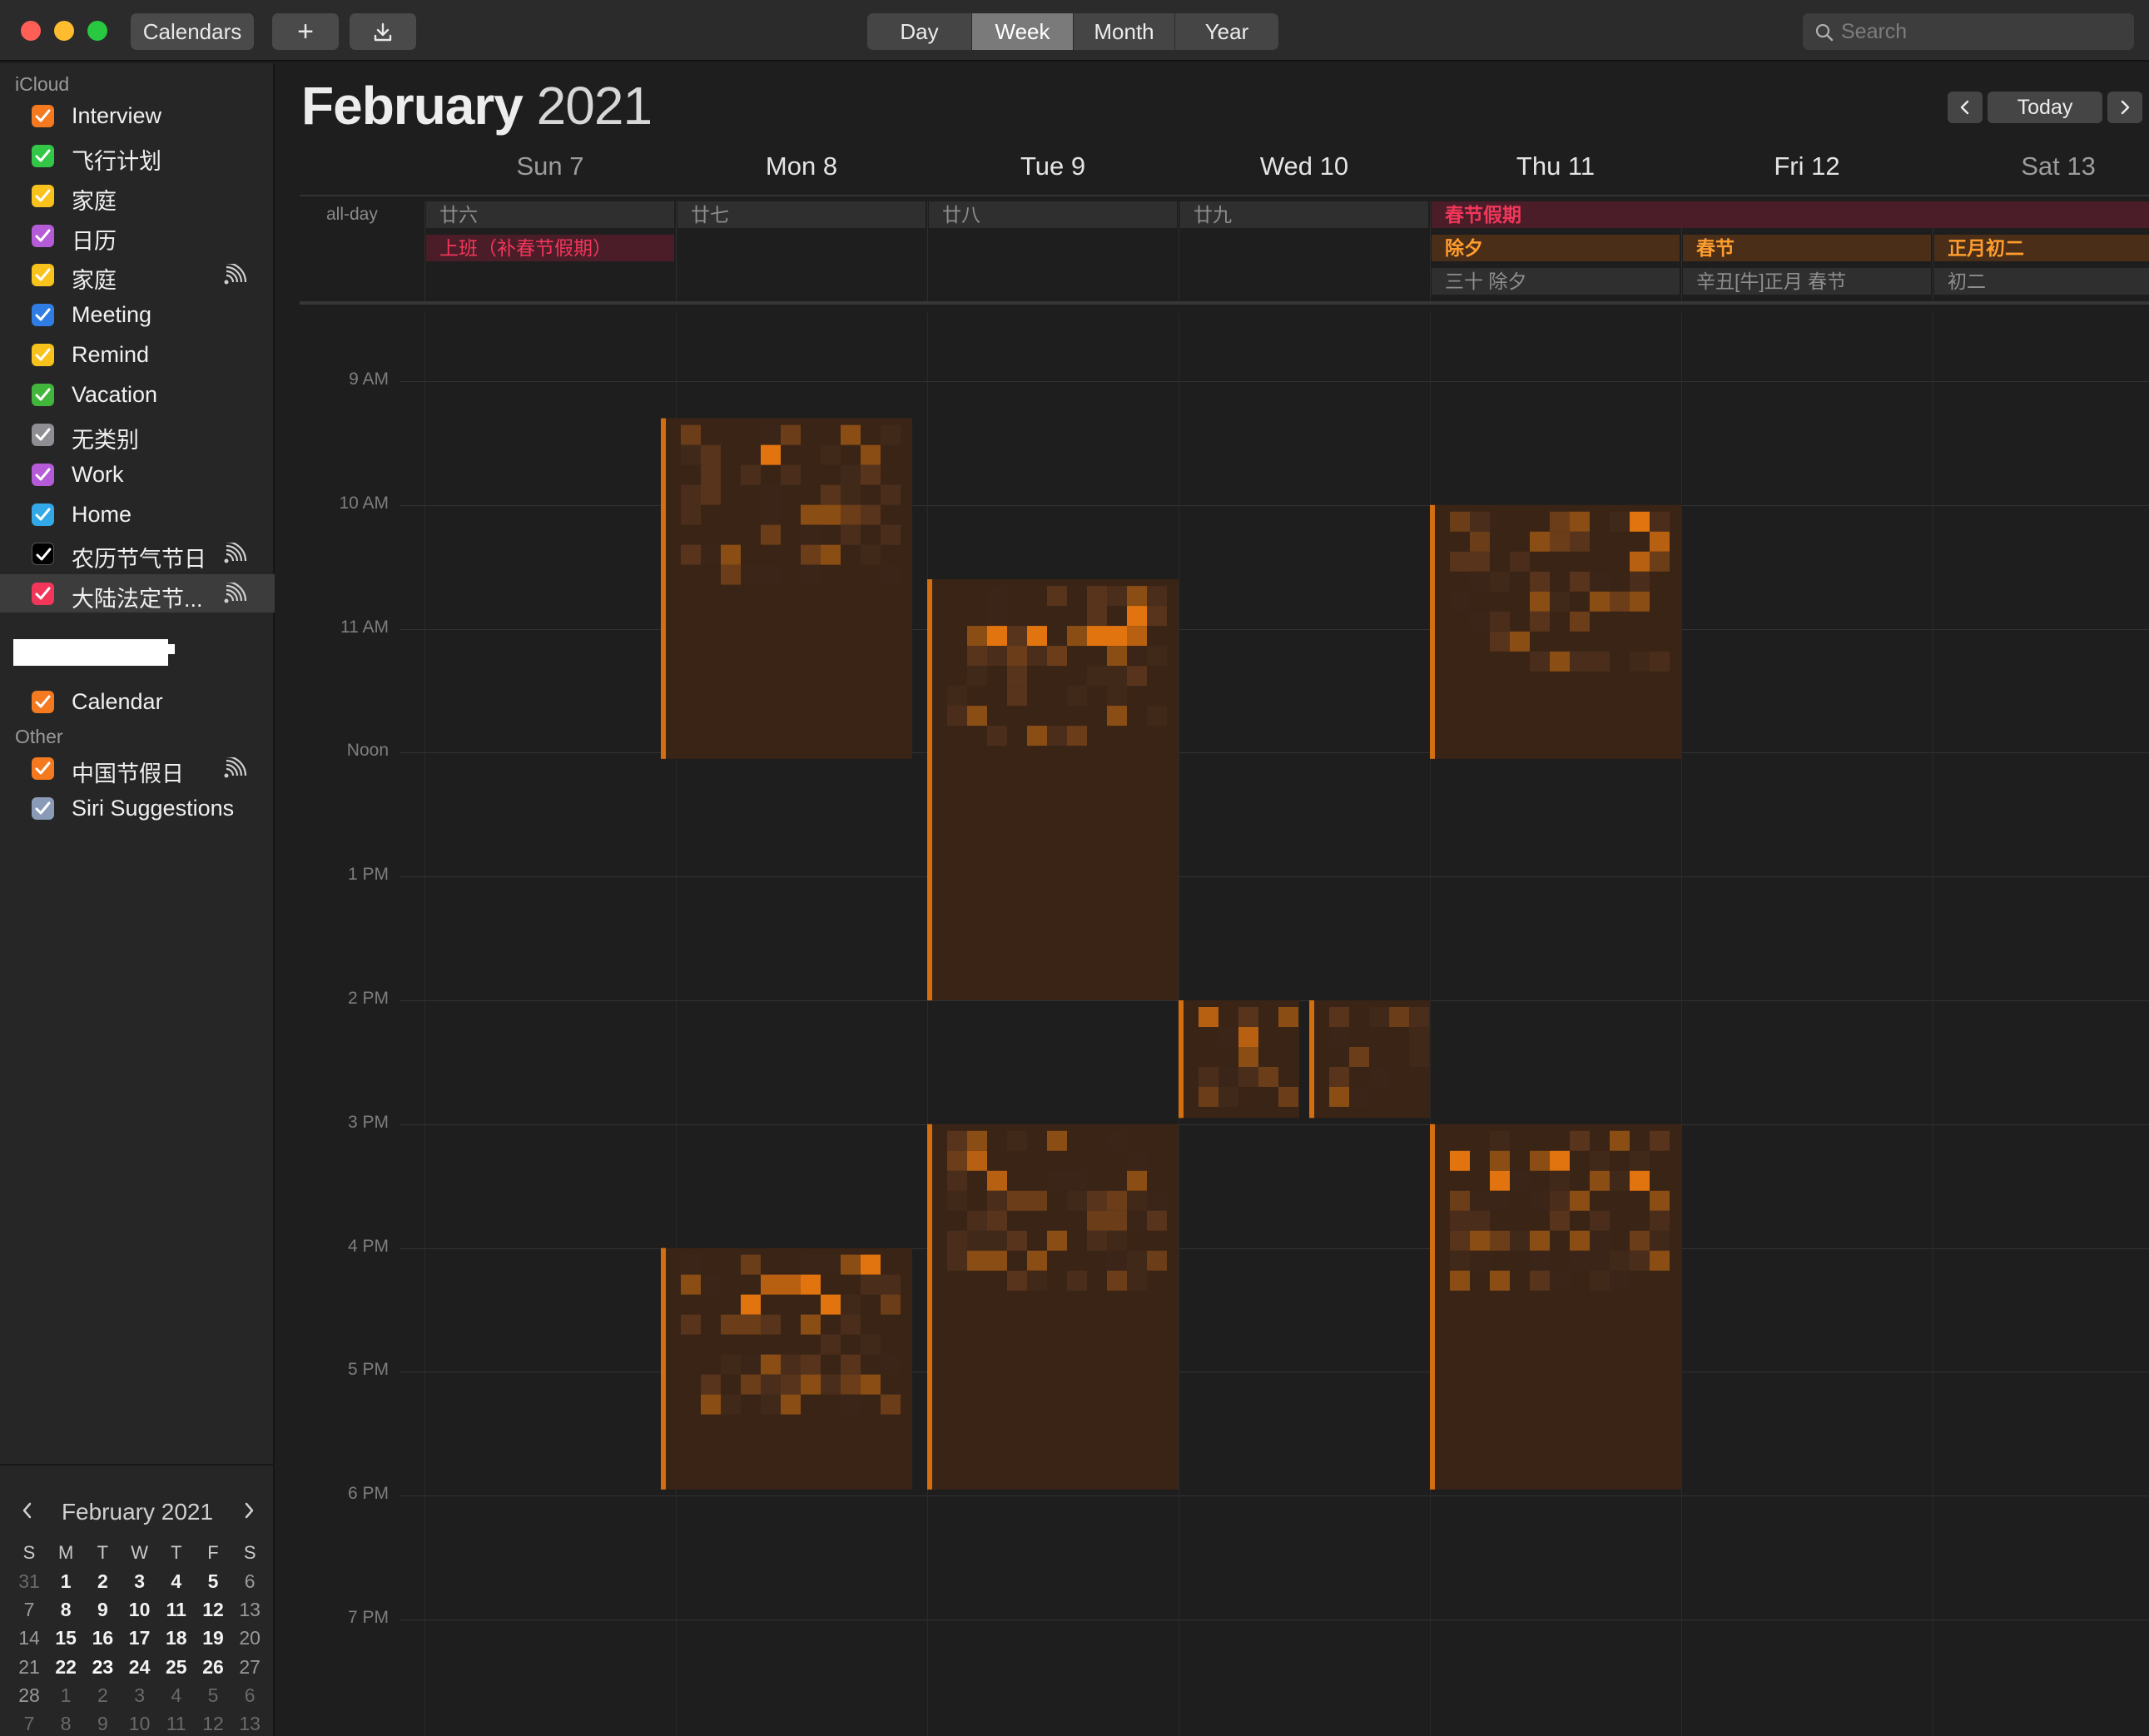  What do you see at coordinates (213, 1638) in the screenshot?
I see `mini-day: 19` at bounding box center [213, 1638].